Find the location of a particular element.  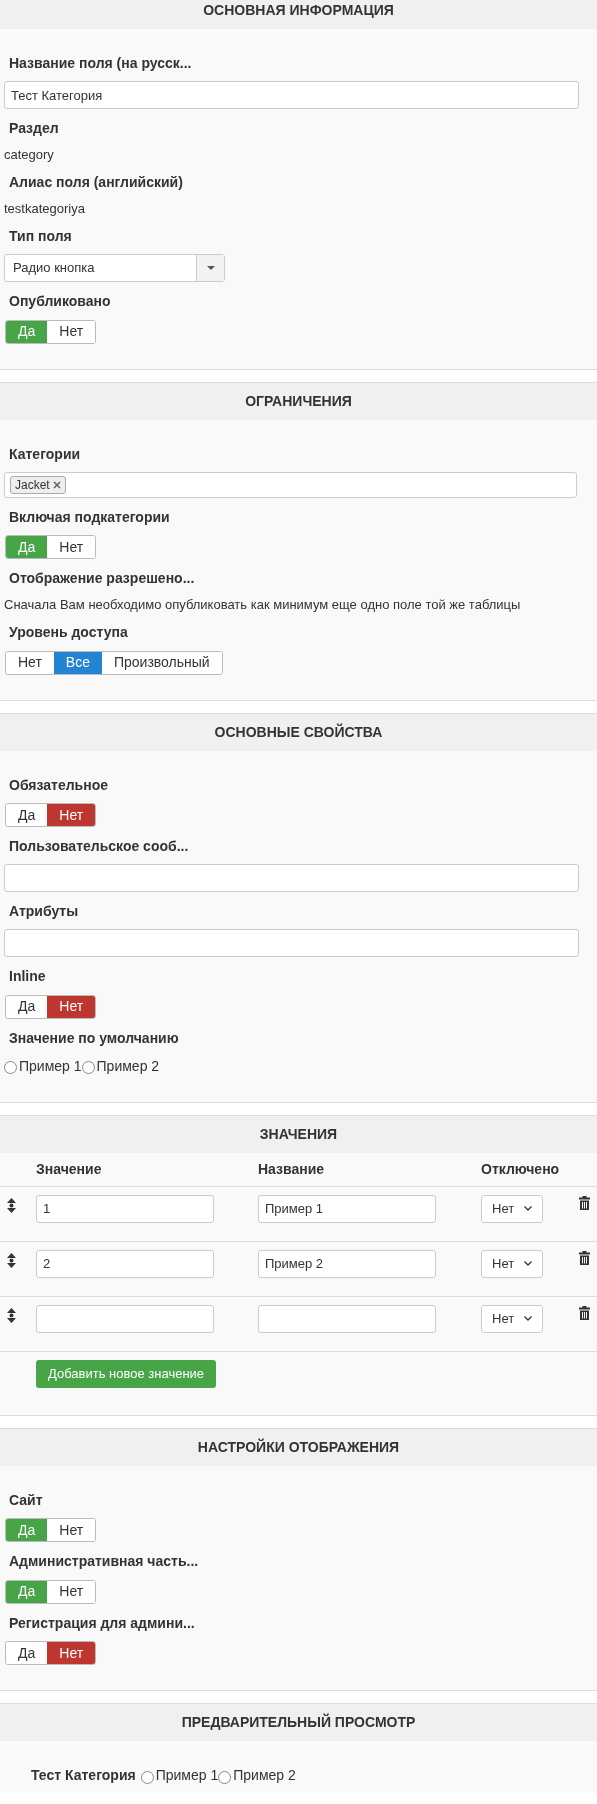

field-label: Категории is located at coordinates (45, 453).